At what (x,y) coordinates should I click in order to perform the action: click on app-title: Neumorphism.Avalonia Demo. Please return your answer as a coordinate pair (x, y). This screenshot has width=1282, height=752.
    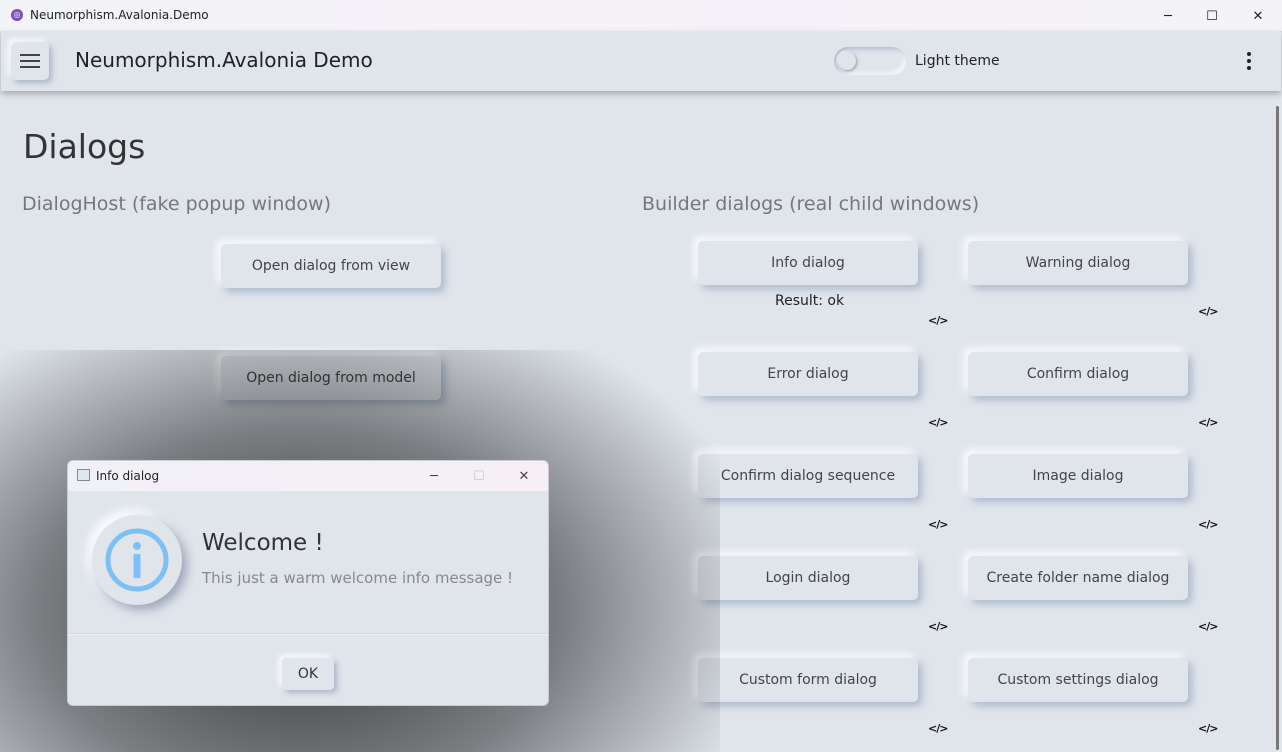
    Looking at the image, I should click on (224, 60).